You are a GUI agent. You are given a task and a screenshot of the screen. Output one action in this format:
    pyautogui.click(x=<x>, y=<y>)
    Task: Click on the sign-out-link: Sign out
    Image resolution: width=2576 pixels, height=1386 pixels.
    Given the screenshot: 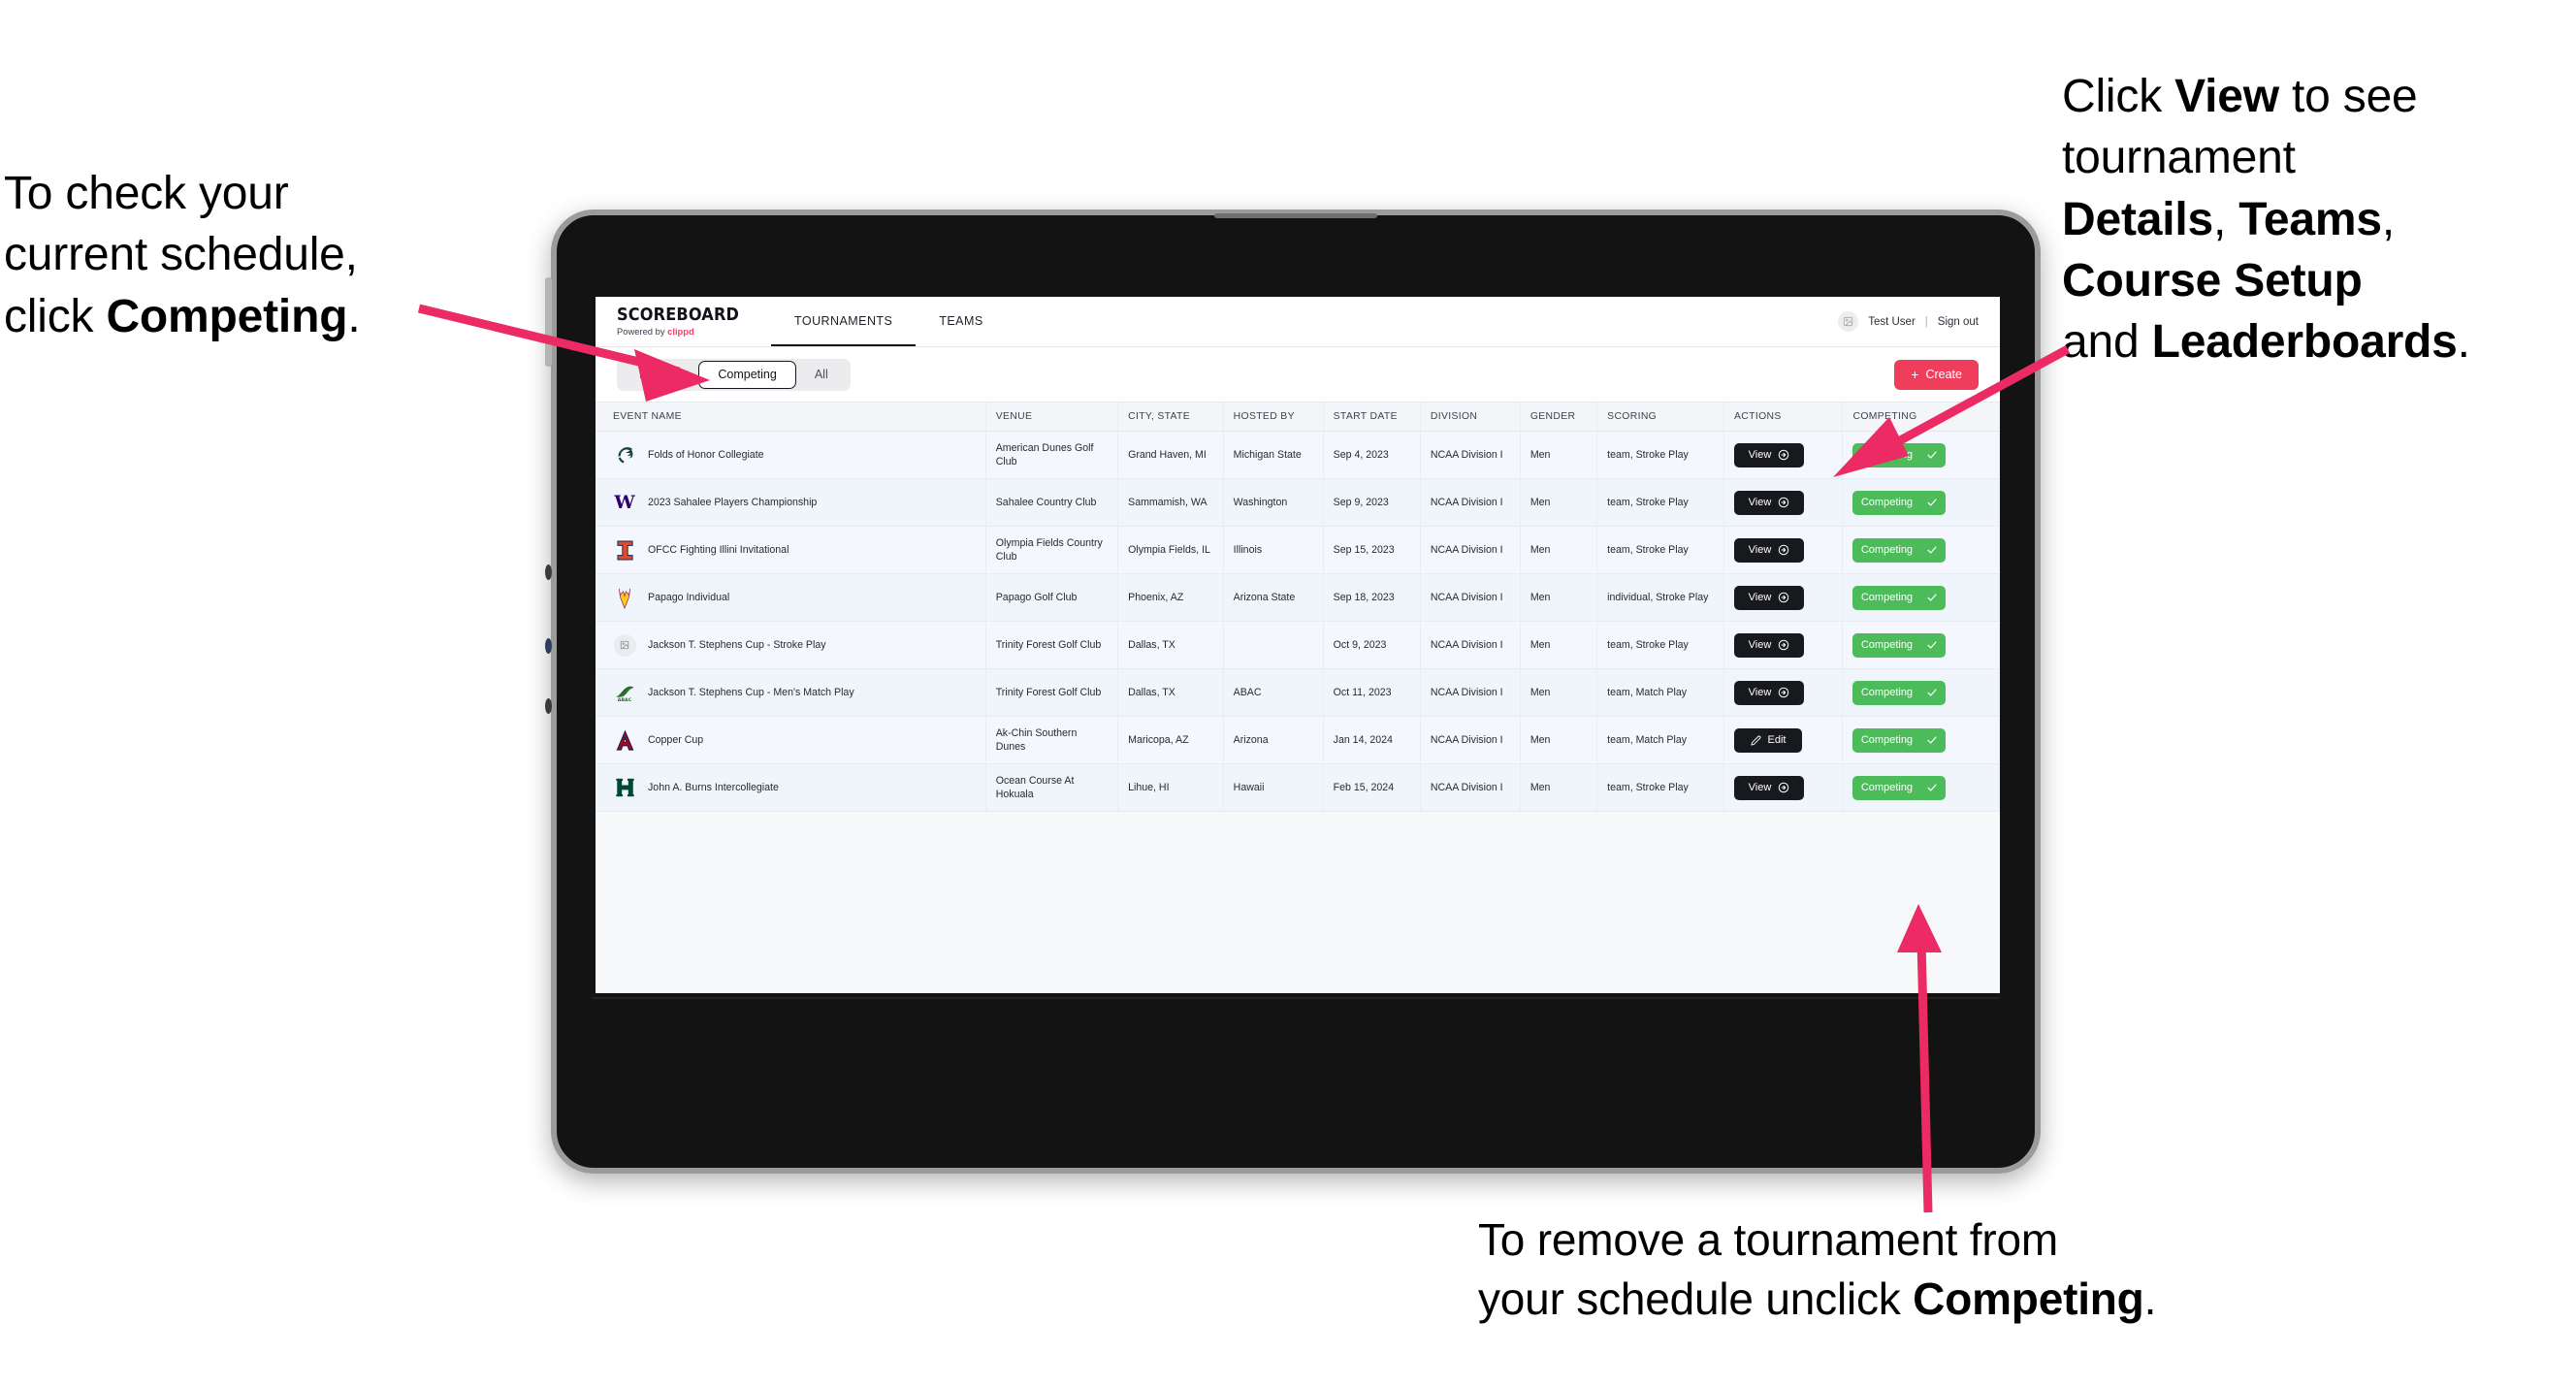 What is the action you would take?
    pyautogui.click(x=1958, y=322)
    